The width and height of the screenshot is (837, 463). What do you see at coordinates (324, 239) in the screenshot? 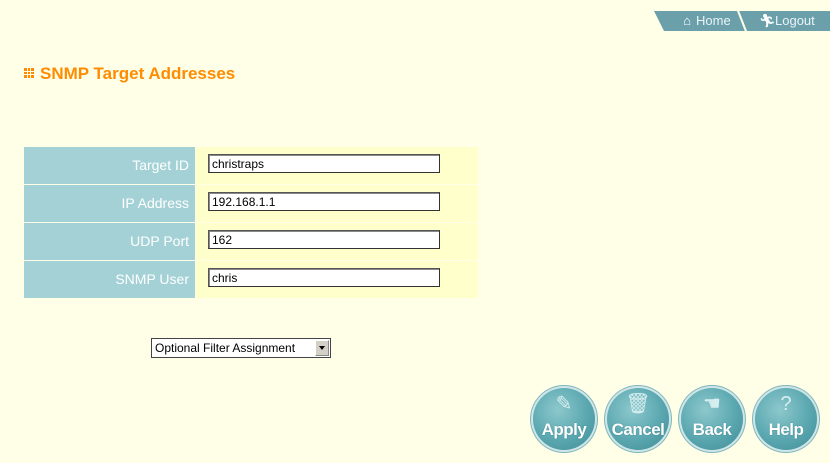
I see `udp-port-input` at bounding box center [324, 239].